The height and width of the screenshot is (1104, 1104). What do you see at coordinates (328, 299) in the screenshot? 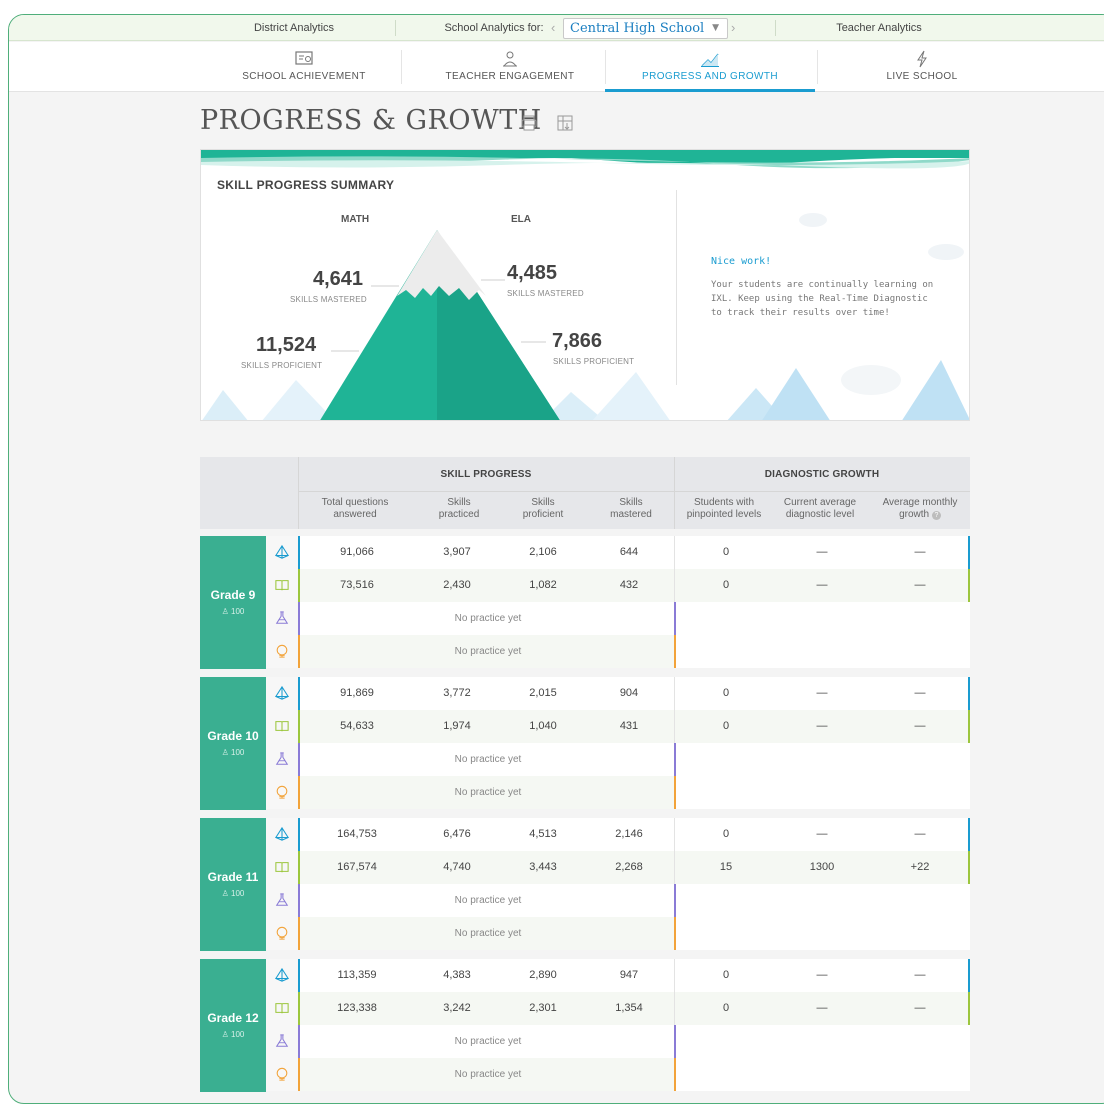
I see `math-mastered-label: SKILLS MASTERED` at bounding box center [328, 299].